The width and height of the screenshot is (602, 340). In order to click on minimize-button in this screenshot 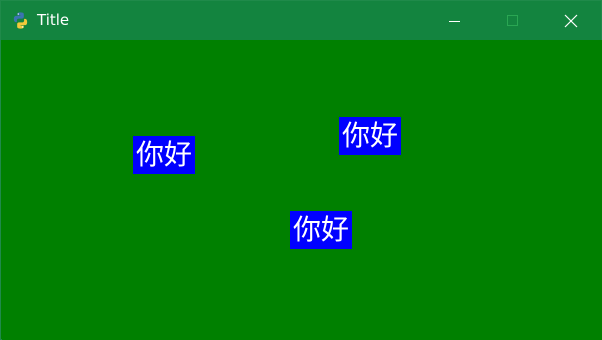, I will do `click(455, 20)`.